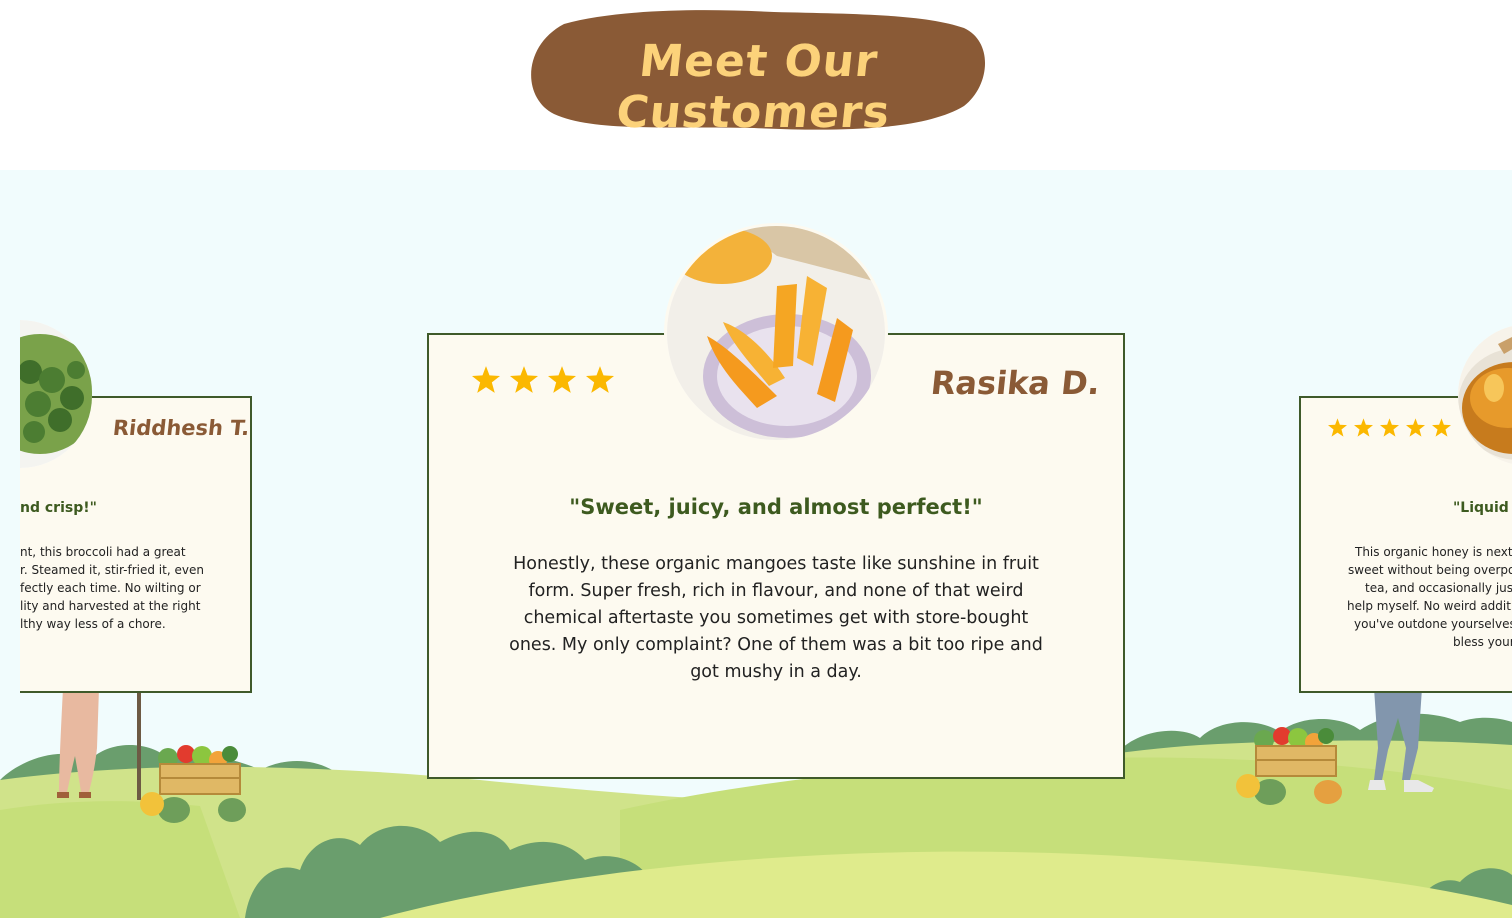 Image resolution: width=1512 pixels, height=918 pixels. What do you see at coordinates (112, 570) in the screenshot?
I see `review-line: r. Steamed it, stir-fried it, even` at bounding box center [112, 570].